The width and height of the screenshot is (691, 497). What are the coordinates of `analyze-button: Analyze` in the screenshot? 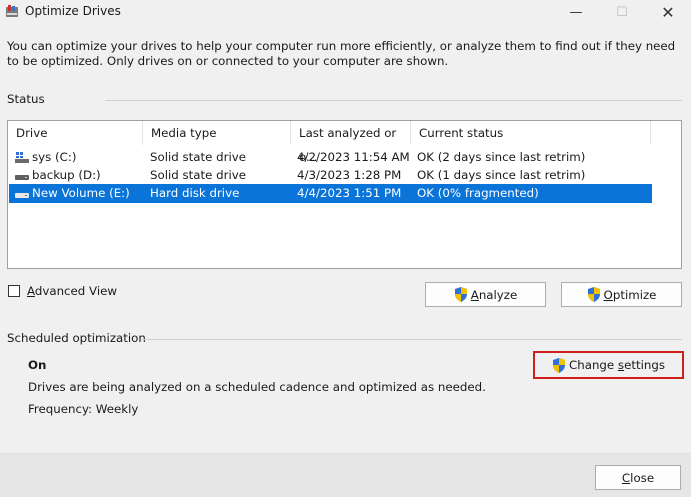 It's located at (485, 294).